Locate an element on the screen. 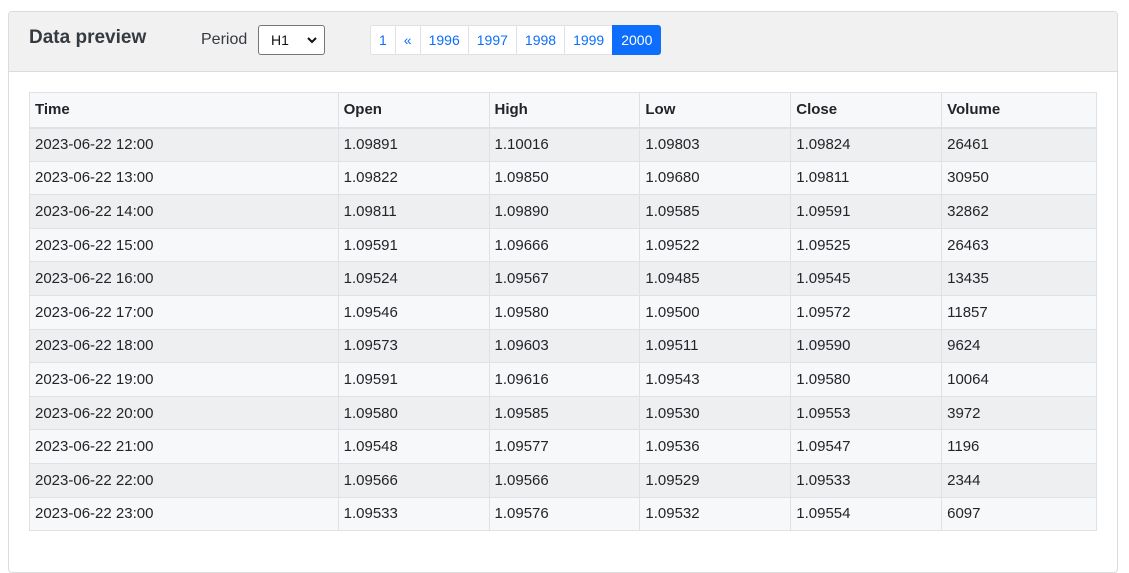 The height and width of the screenshot is (573, 1129). table-cell-high: 1.10016 is located at coordinates (564, 144).